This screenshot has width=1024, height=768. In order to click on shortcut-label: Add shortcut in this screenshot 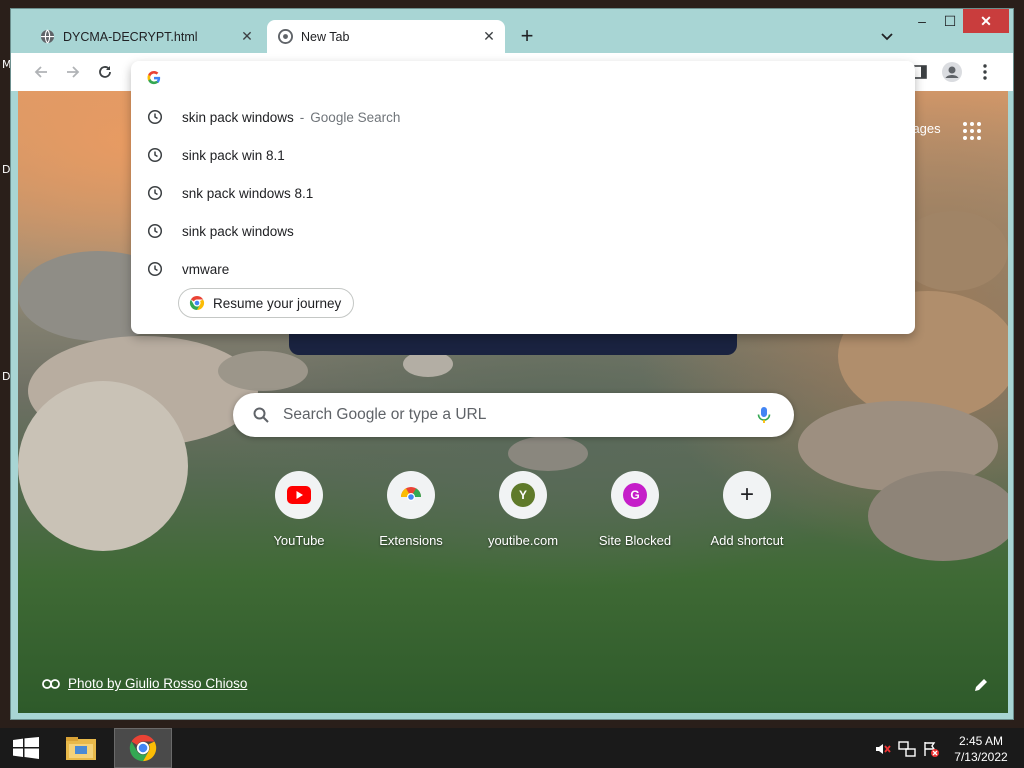, I will do `click(747, 540)`.